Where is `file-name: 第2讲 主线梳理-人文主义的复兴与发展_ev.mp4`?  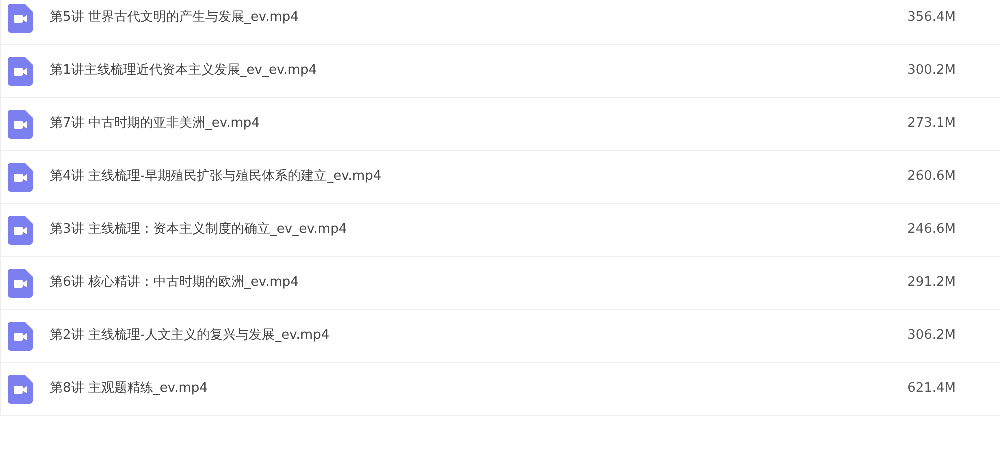 file-name: 第2讲 主线梳理-人文主义的复兴与发展_ev.mp4 is located at coordinates (190, 336).